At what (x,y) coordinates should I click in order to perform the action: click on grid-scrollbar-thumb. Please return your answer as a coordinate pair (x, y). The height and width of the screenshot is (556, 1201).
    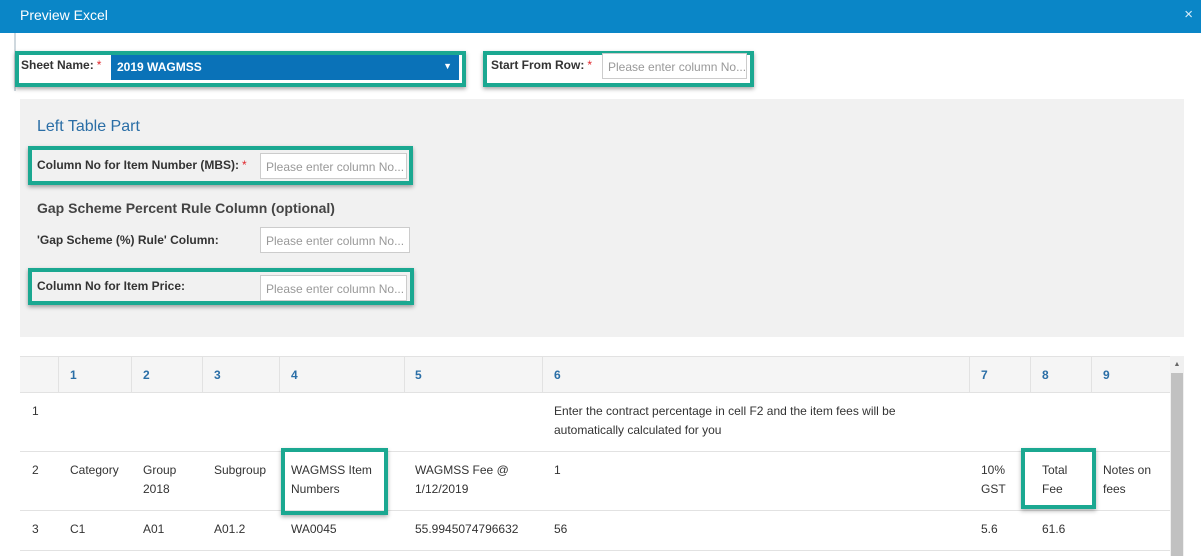
    Looking at the image, I should click on (1177, 464).